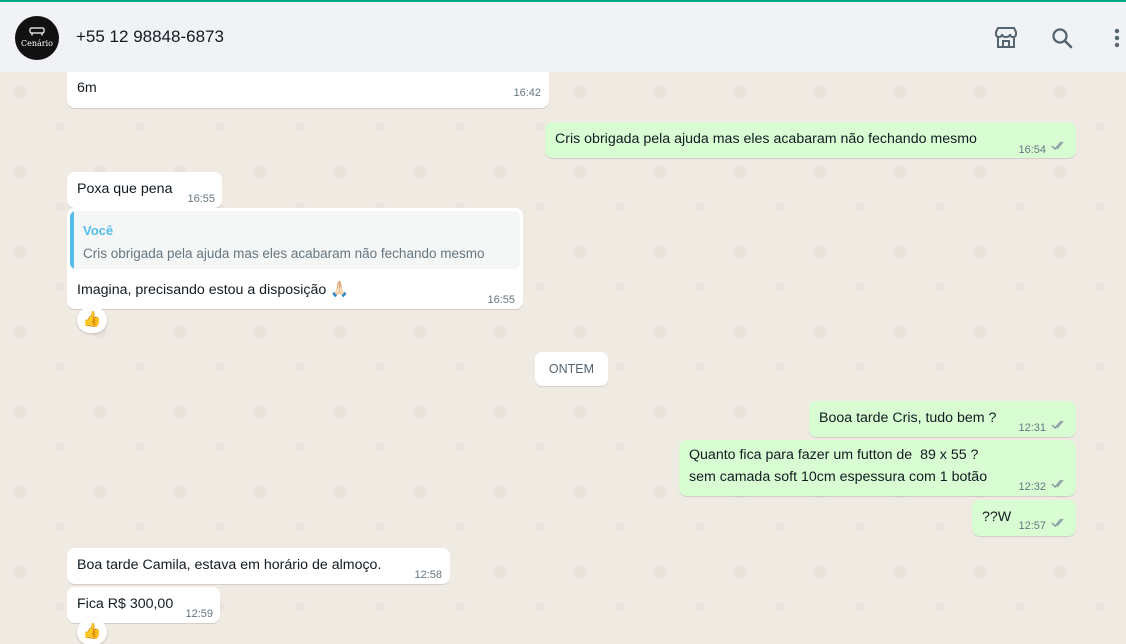  What do you see at coordinates (308, 90) in the screenshot?
I see `message-incoming: 6m 16:42` at bounding box center [308, 90].